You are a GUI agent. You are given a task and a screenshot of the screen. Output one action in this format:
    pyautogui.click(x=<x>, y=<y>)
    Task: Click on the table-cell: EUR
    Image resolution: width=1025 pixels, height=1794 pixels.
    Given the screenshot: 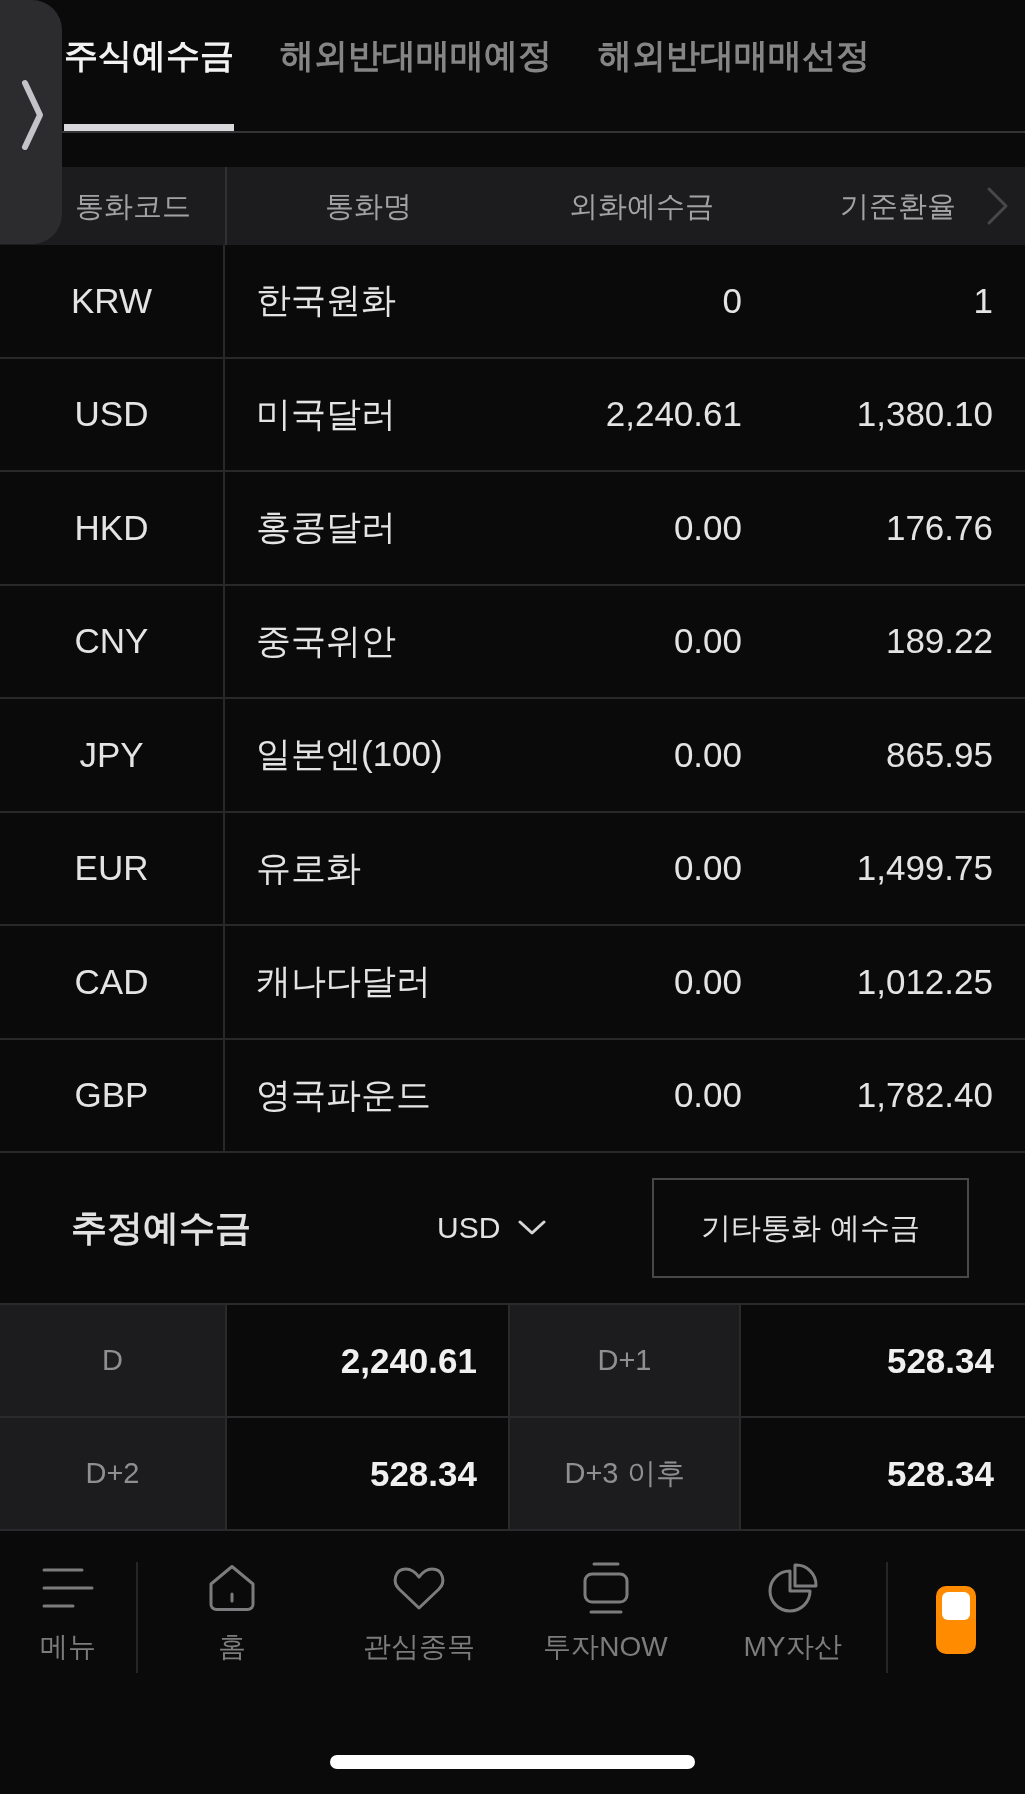 What is the action you would take?
    pyautogui.click(x=112, y=868)
    